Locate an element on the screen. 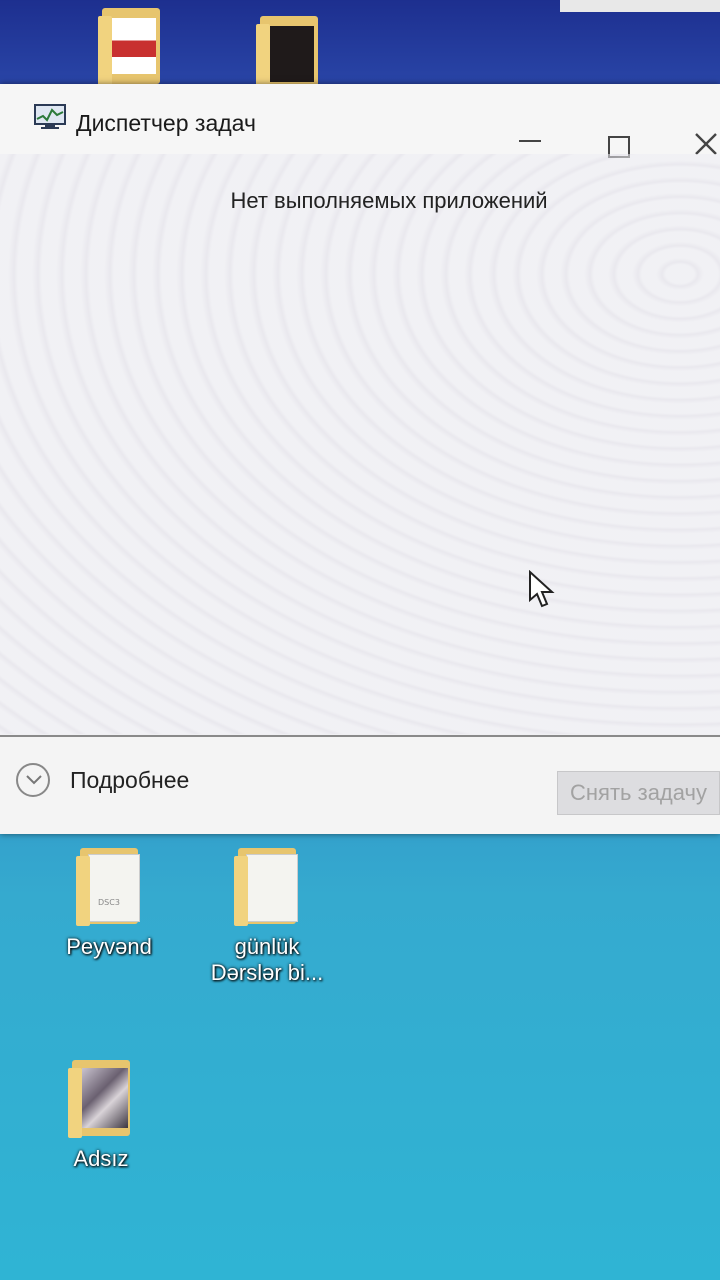 The height and width of the screenshot is (1280, 720). window-title: Диспетчер задач is located at coordinates (166, 123).